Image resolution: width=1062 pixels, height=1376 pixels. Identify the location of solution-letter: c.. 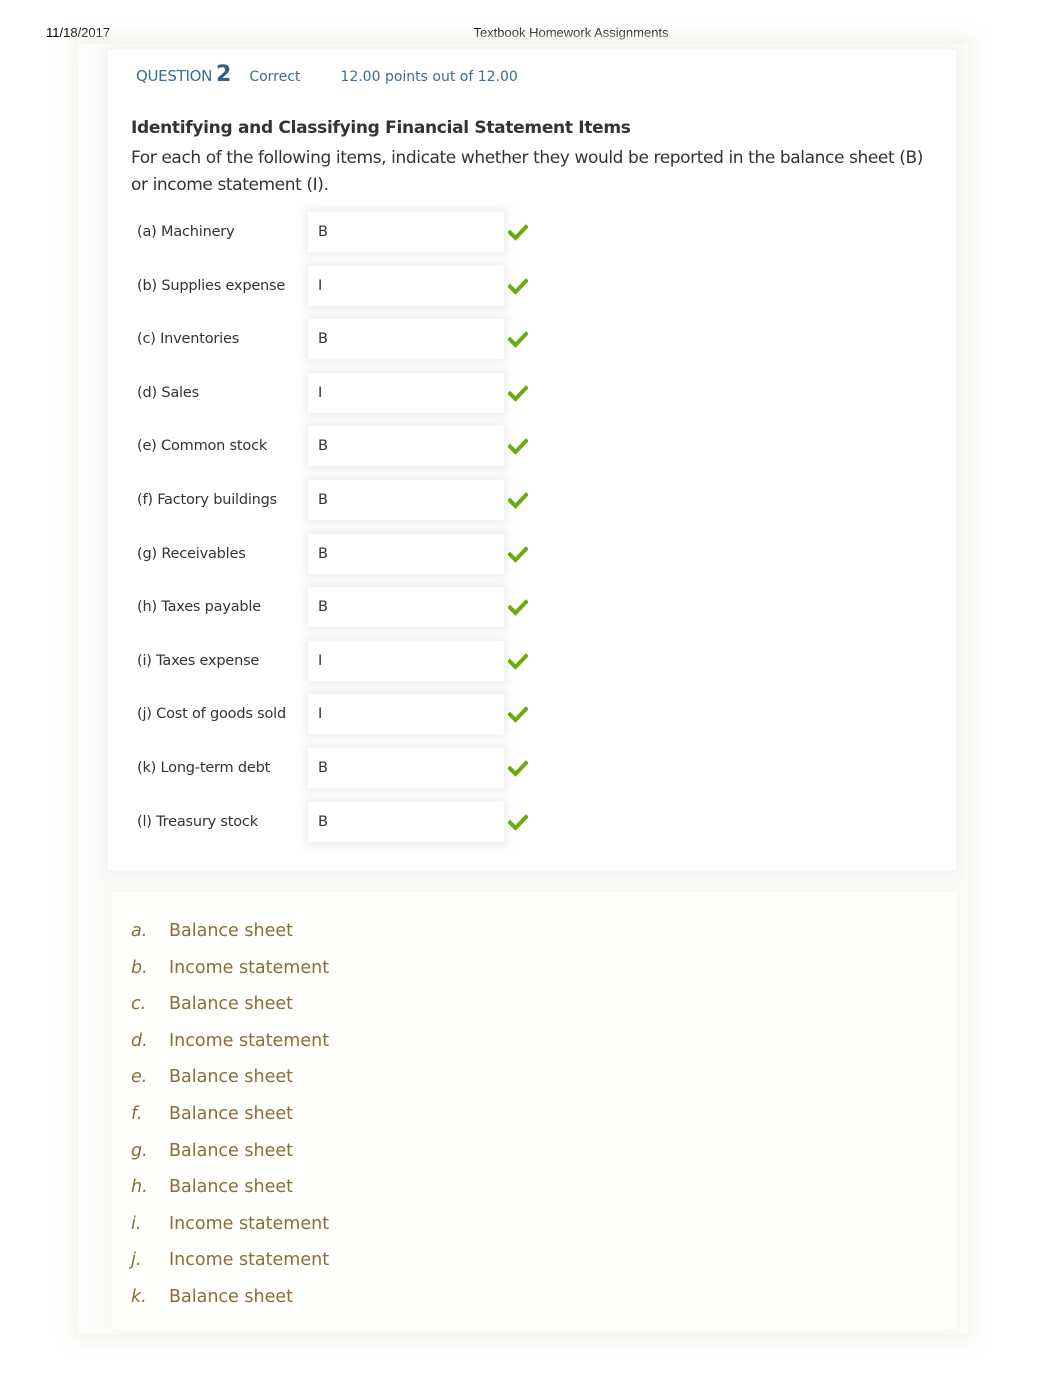
(139, 1004).